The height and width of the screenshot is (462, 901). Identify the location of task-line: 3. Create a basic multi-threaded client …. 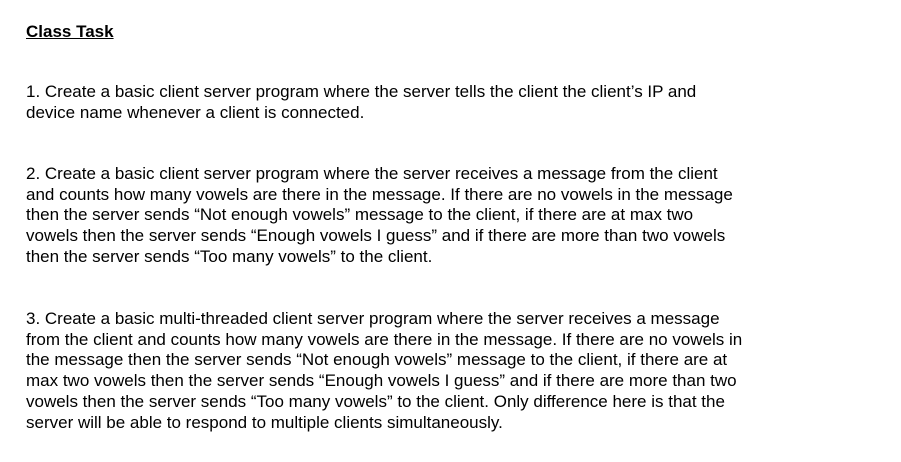
(373, 318).